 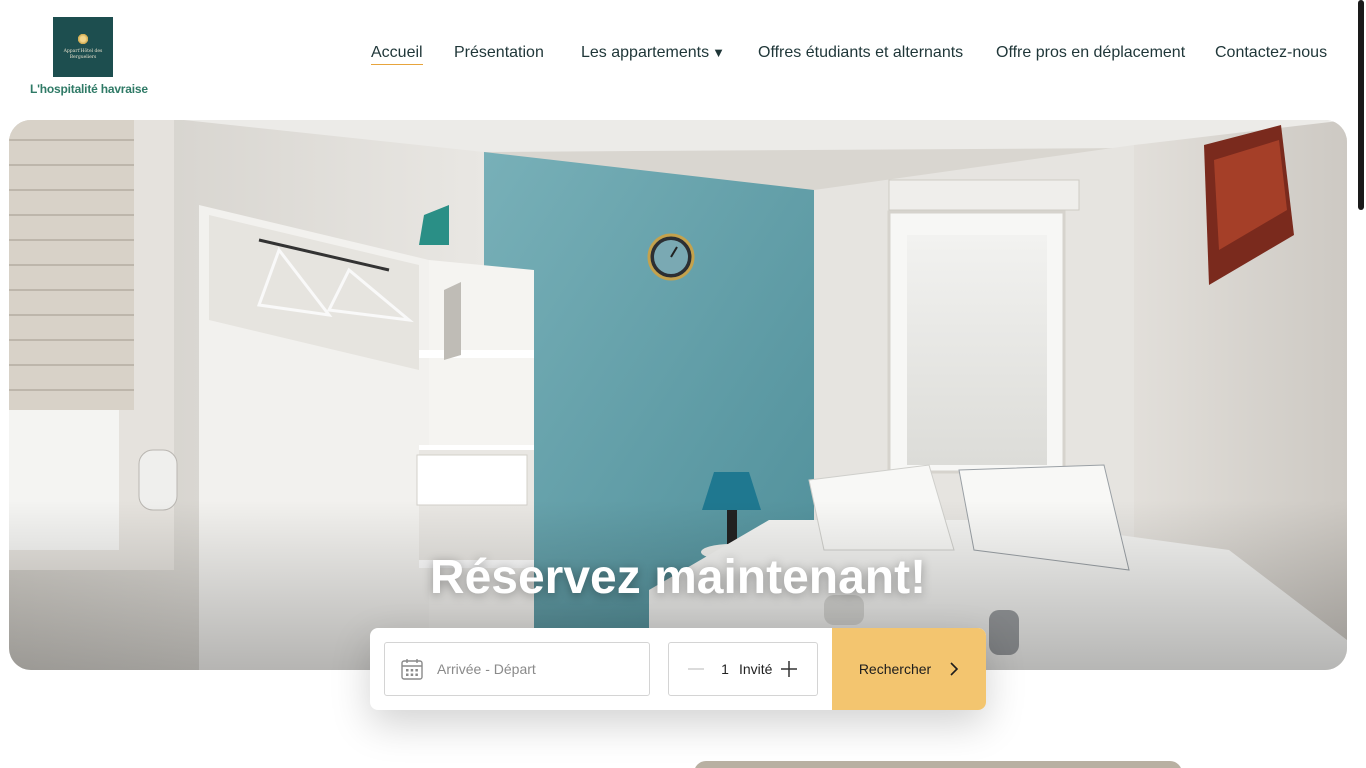 I want to click on search-button: Rechercher, so click(x=909, y=669).